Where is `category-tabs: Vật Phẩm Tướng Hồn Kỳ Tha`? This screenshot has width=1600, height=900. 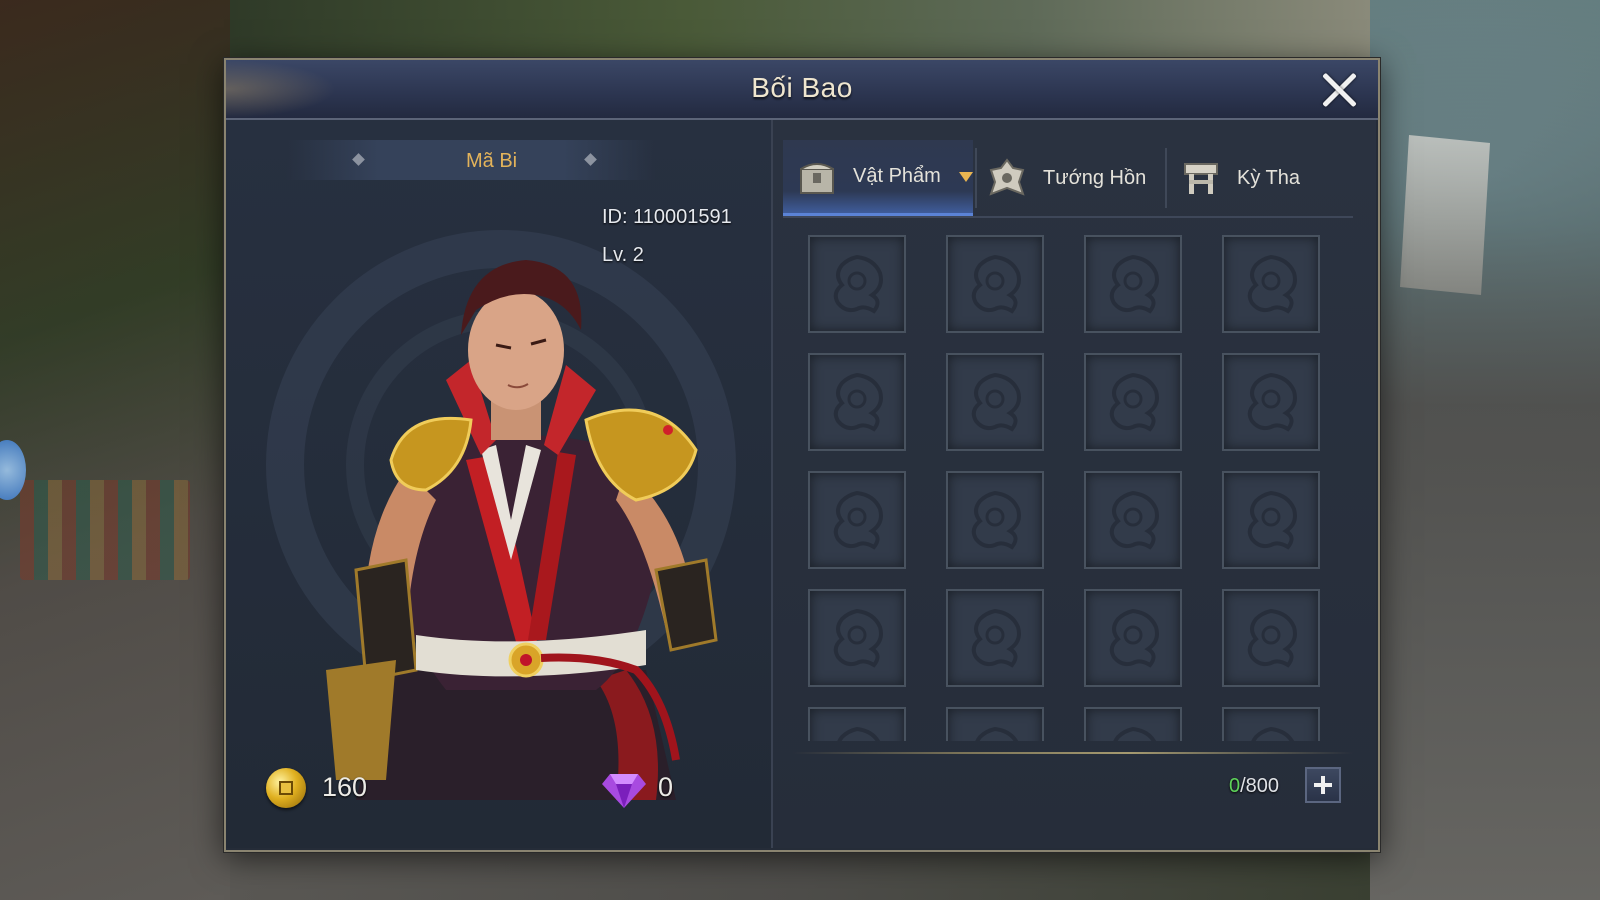
category-tabs: Vật Phẩm Tướng Hồn Kỳ Tha is located at coordinates (1068, 179).